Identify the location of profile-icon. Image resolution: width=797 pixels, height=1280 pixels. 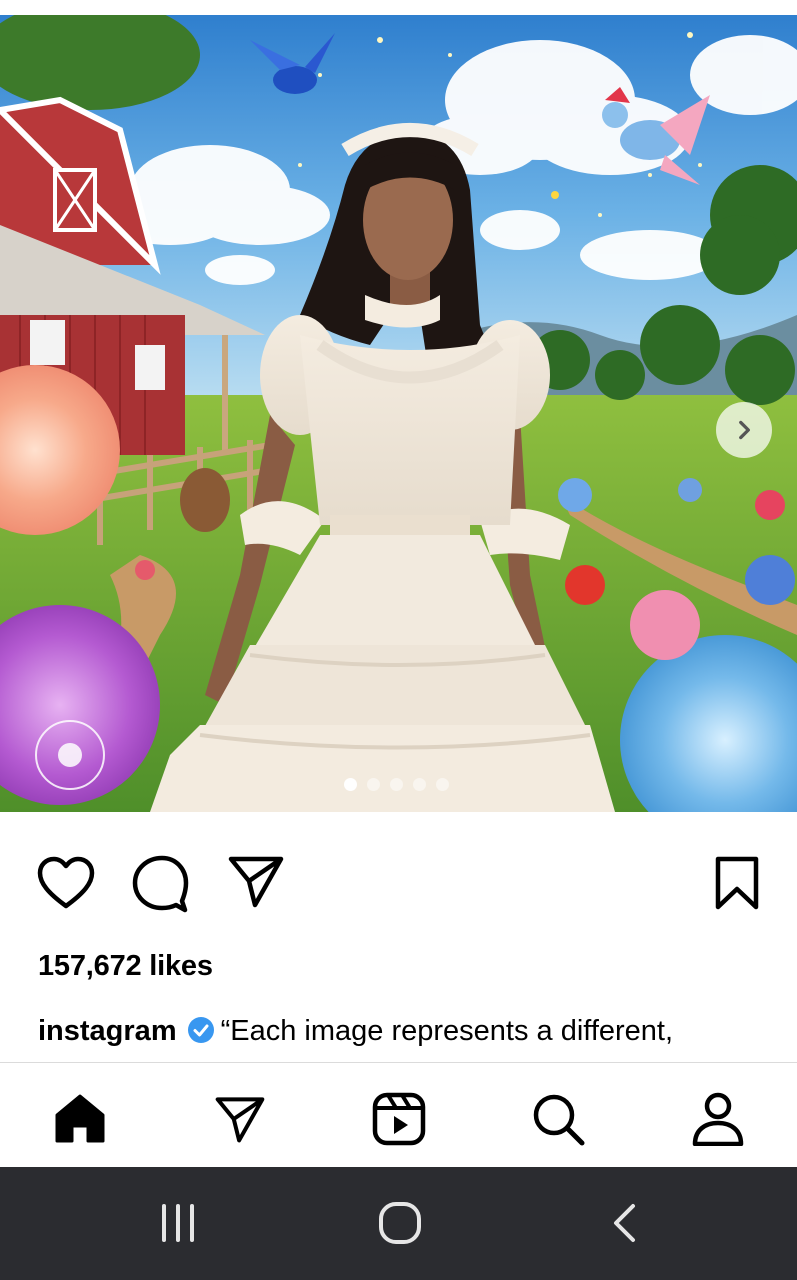
(718, 1119).